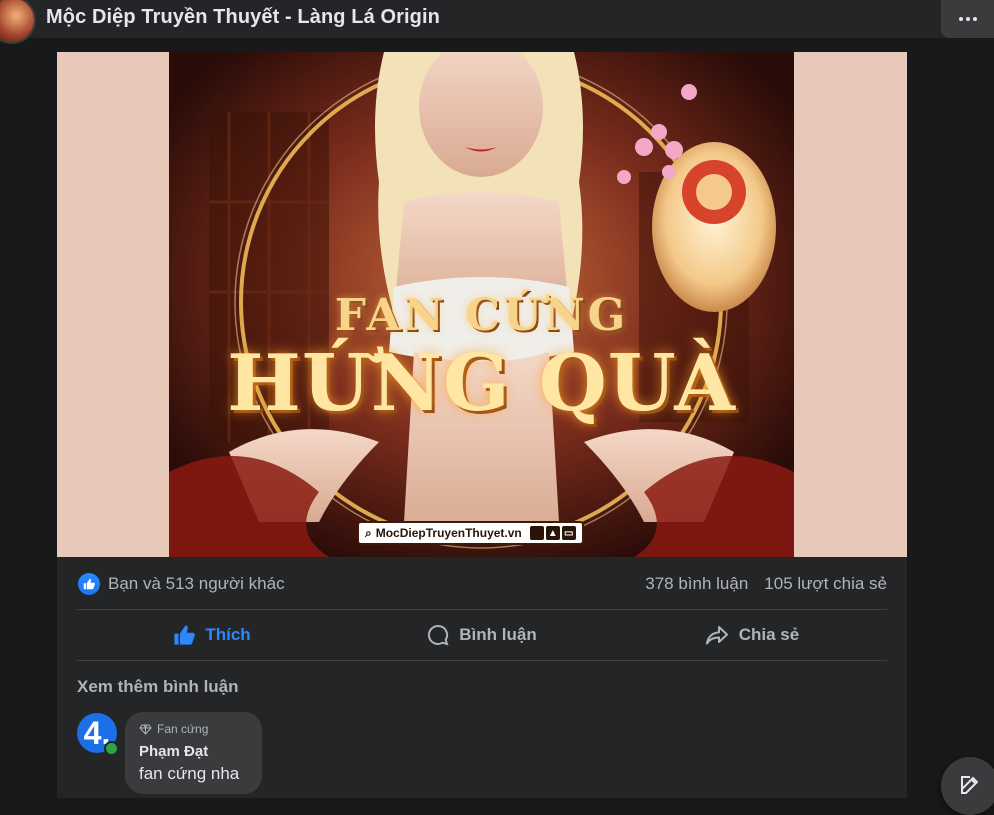 The height and width of the screenshot is (815, 994). What do you see at coordinates (368, 532) in the screenshot?
I see `magnifier-icon: ⌕` at bounding box center [368, 532].